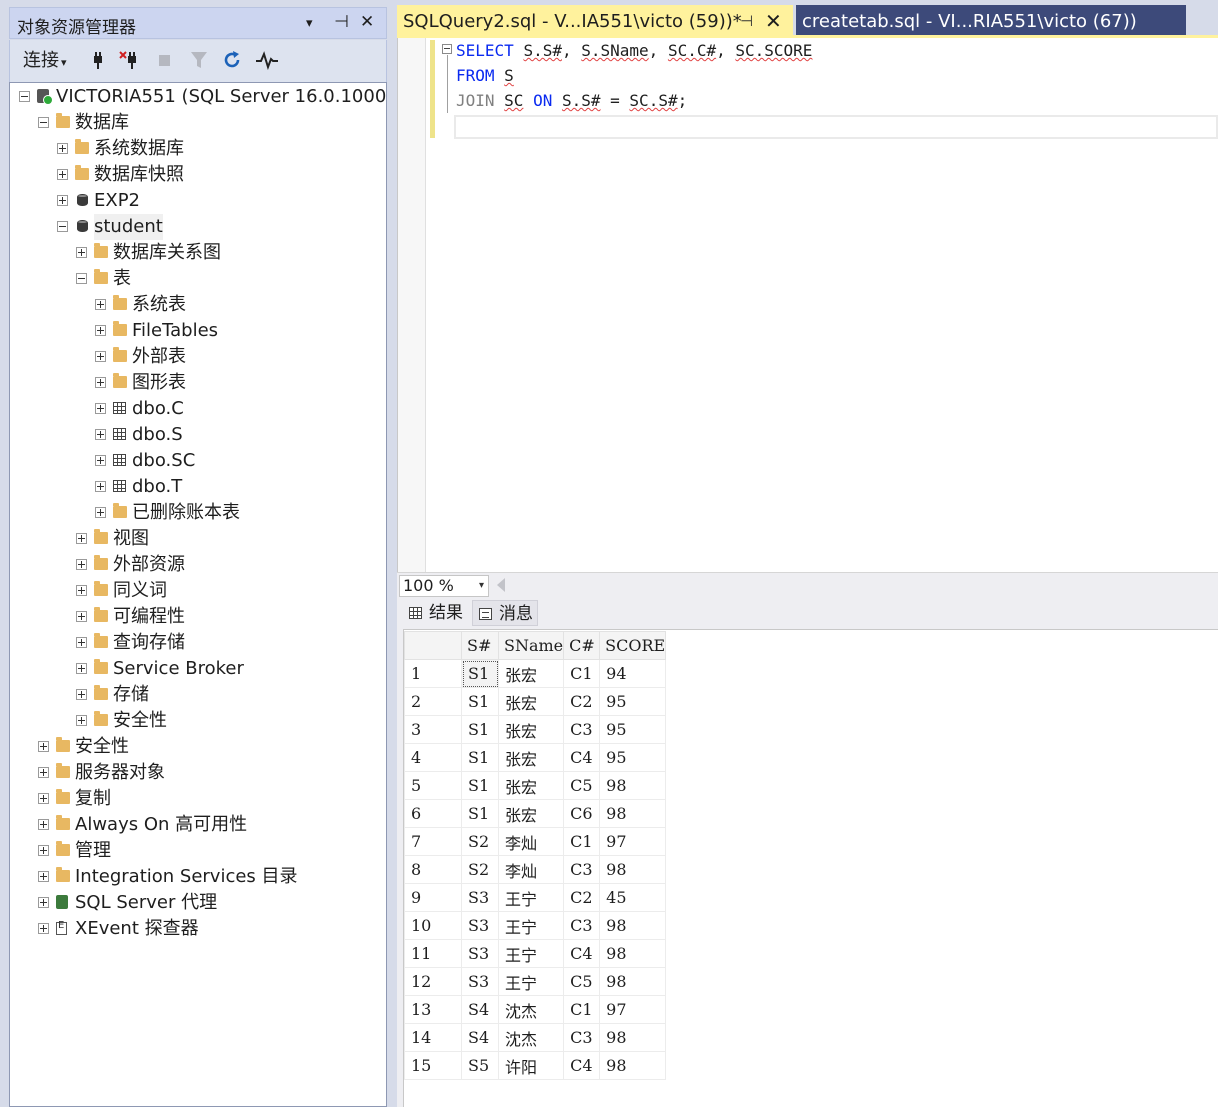  Describe the element at coordinates (535, 813) in the screenshot. I see `table-row: 6 S1 张宏 C6 98` at that location.